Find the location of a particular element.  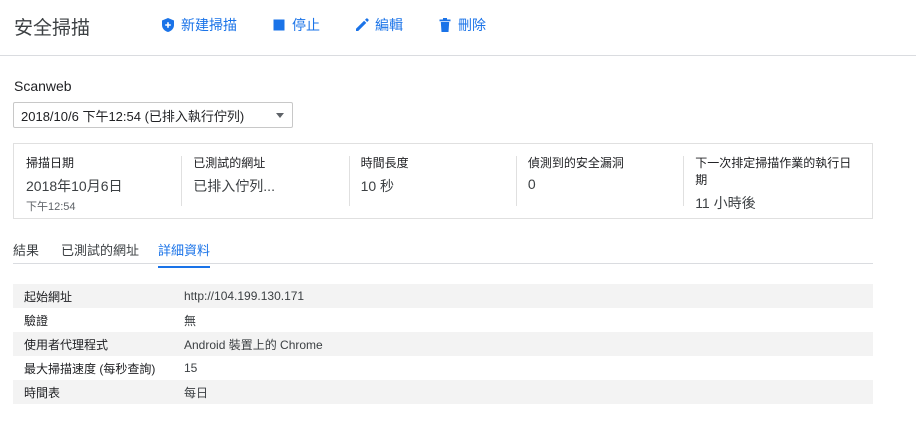

summary-label: 時間長度 is located at coordinates (384, 163).